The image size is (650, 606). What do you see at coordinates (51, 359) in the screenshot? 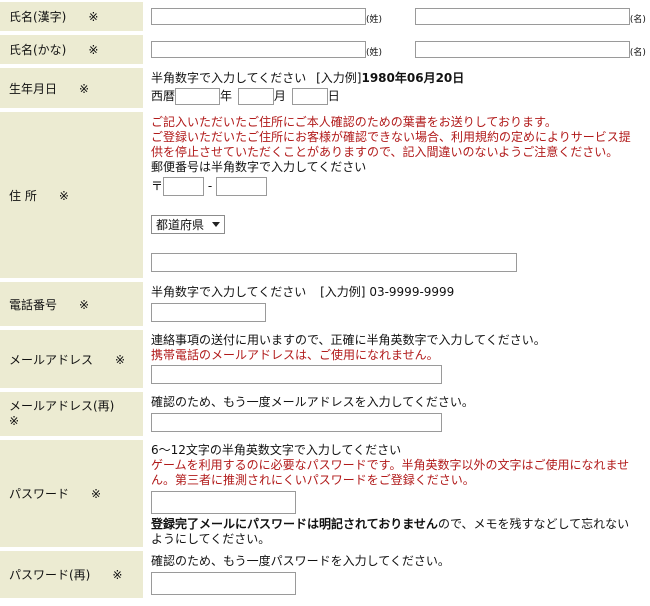
I see `email-label: メールアドレス` at bounding box center [51, 359].